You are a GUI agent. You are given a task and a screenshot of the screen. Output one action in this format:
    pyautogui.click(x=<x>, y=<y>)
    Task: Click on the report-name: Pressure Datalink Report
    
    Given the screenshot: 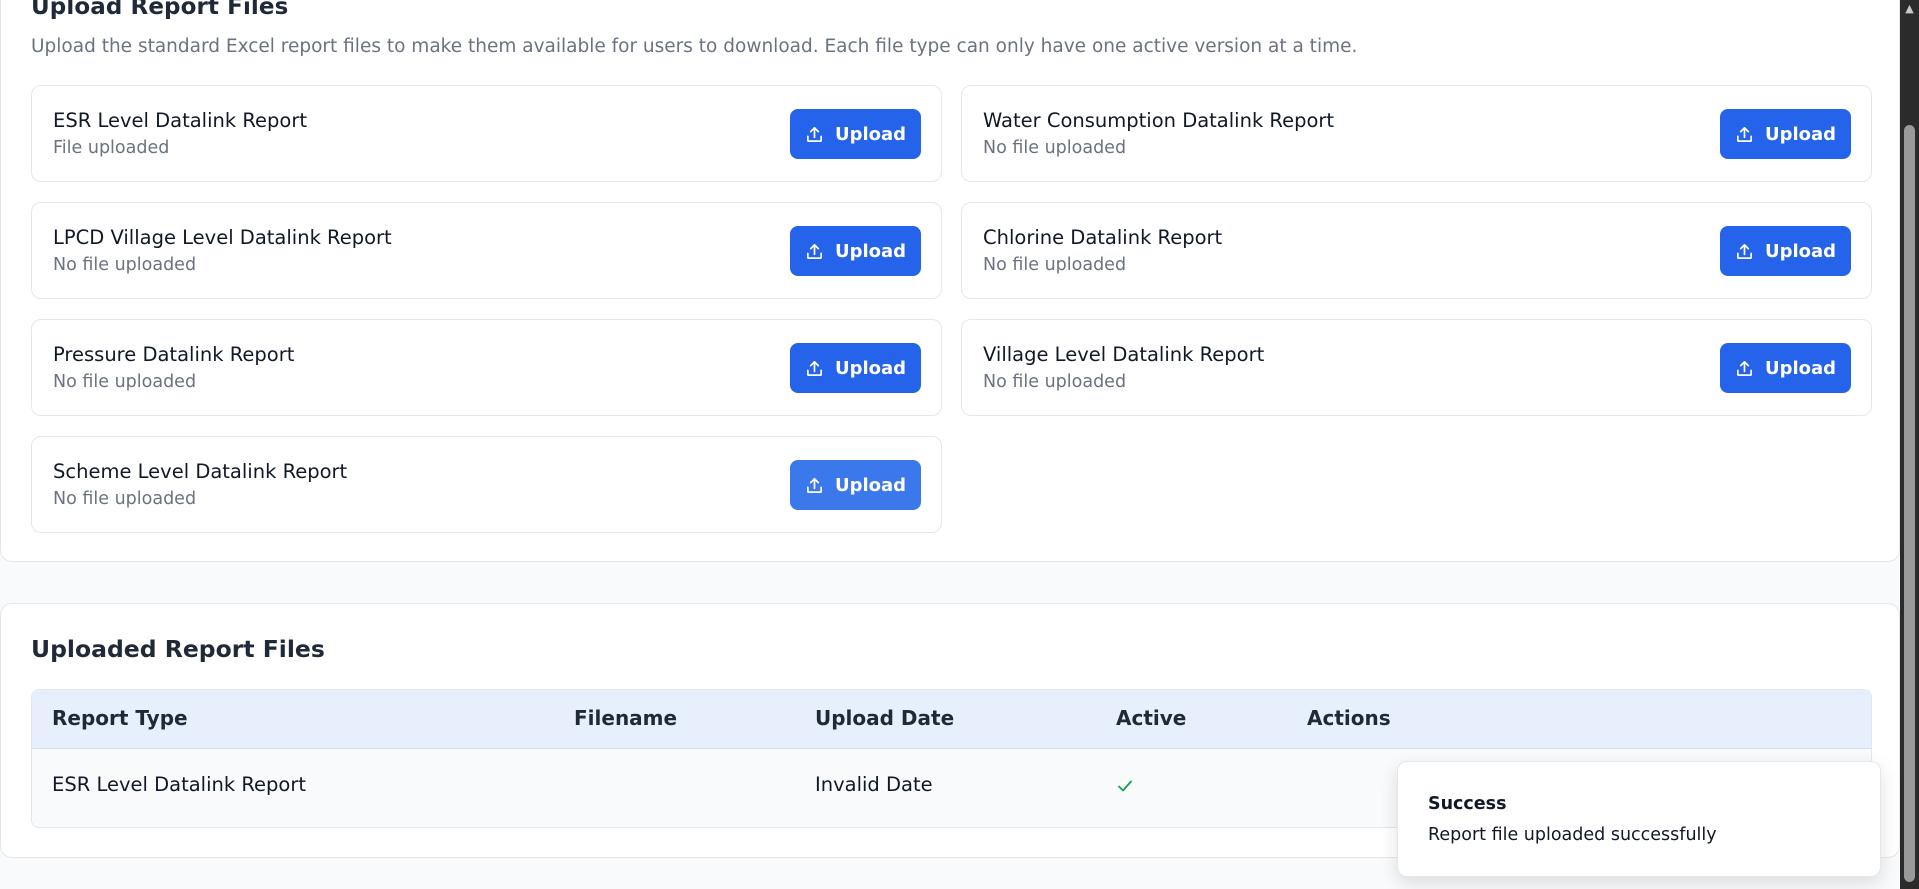 What is the action you would take?
    pyautogui.click(x=174, y=354)
    